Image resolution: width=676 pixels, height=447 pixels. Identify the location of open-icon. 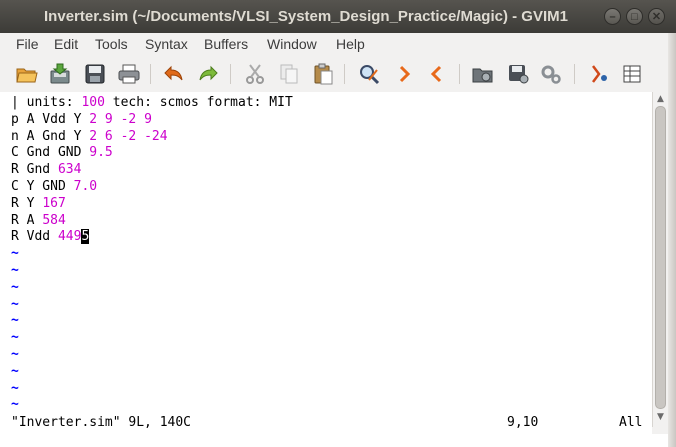
(27, 74).